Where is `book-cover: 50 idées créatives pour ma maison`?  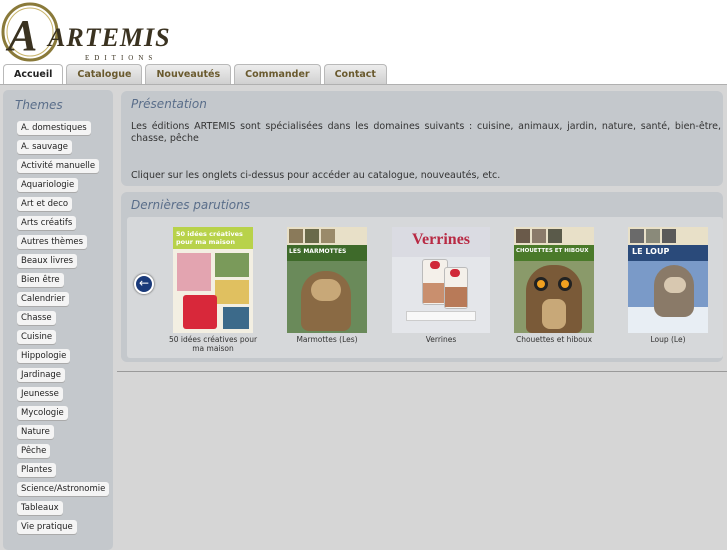
book-cover: 50 idées créatives pour ma maison is located at coordinates (213, 280).